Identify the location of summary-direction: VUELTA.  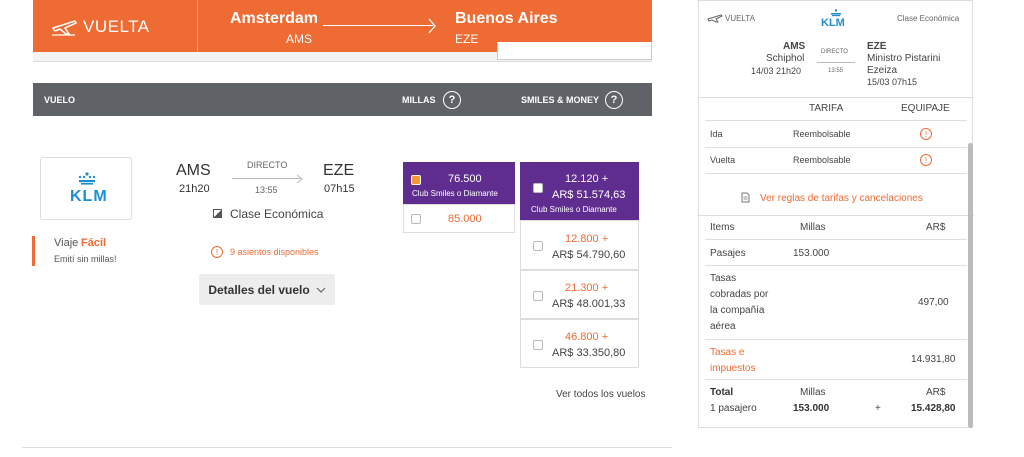
(740, 18).